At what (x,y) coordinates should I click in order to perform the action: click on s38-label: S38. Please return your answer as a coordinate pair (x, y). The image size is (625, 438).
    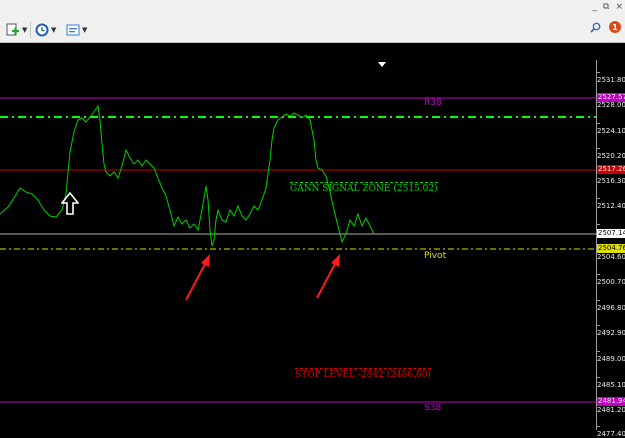
    Looking at the image, I should click on (433, 408).